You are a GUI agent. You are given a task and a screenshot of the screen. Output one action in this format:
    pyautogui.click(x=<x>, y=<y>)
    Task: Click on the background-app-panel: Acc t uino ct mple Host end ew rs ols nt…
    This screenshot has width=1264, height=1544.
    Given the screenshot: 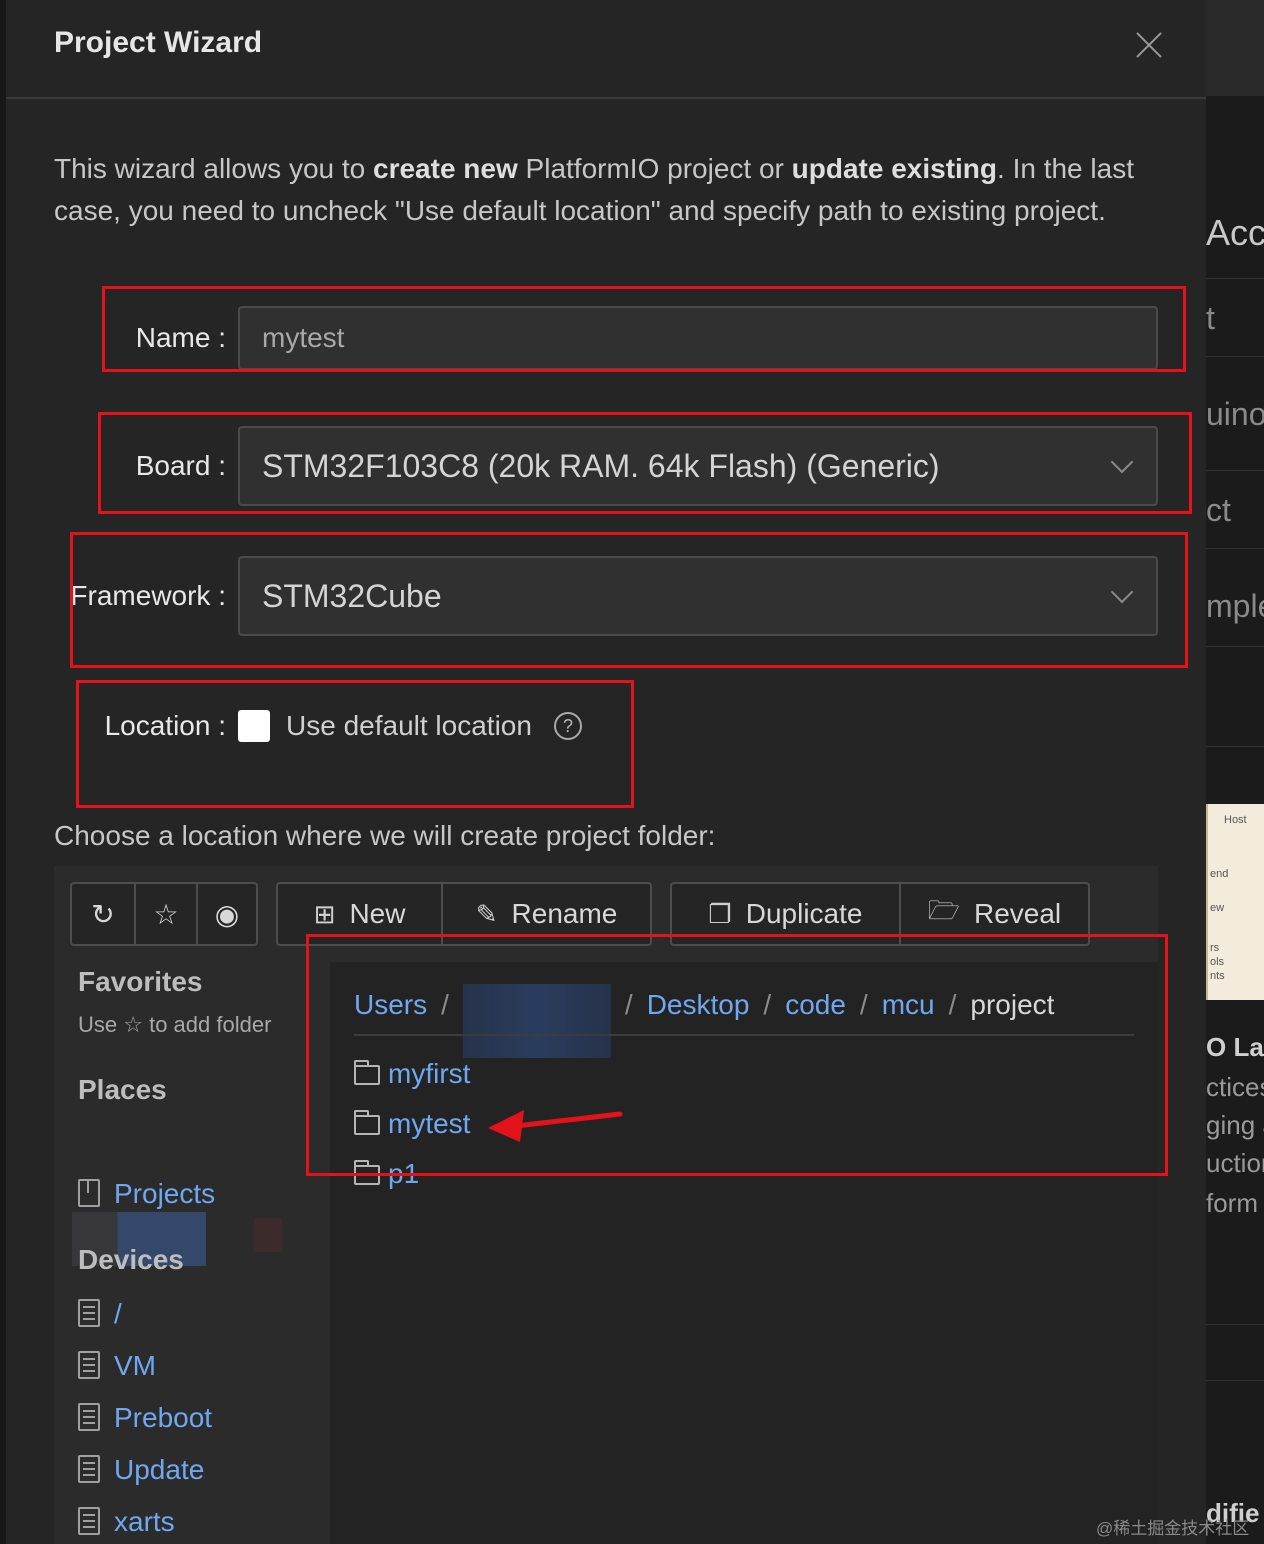 What is the action you would take?
    pyautogui.click(x=1235, y=772)
    